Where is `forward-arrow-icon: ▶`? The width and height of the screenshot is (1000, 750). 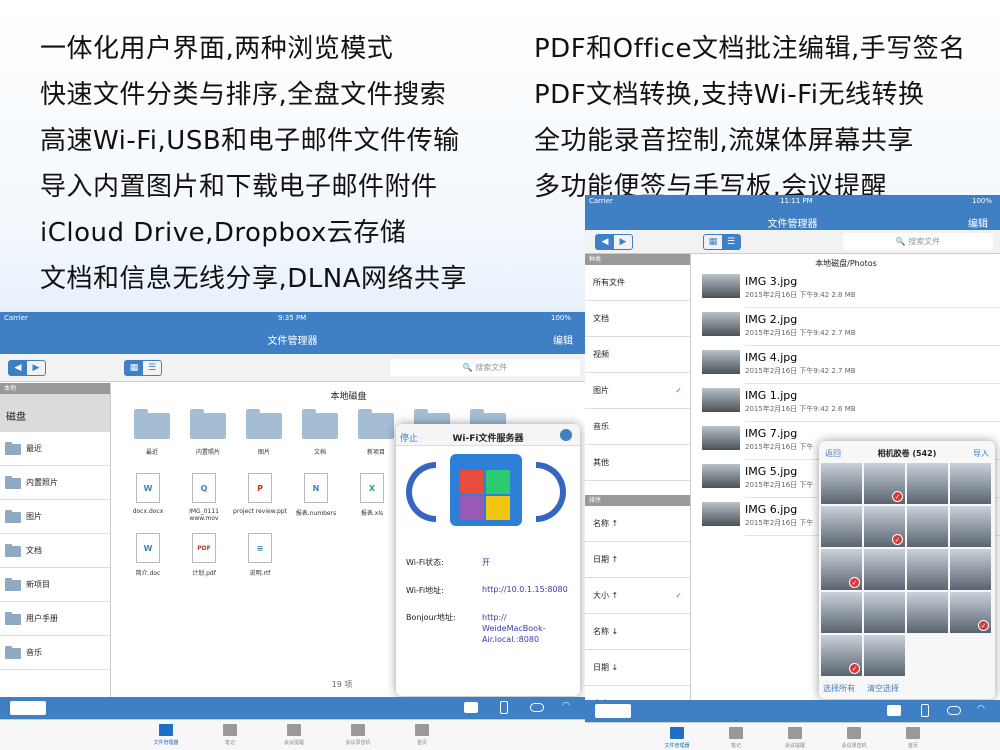 forward-arrow-icon: ▶ is located at coordinates (36, 368).